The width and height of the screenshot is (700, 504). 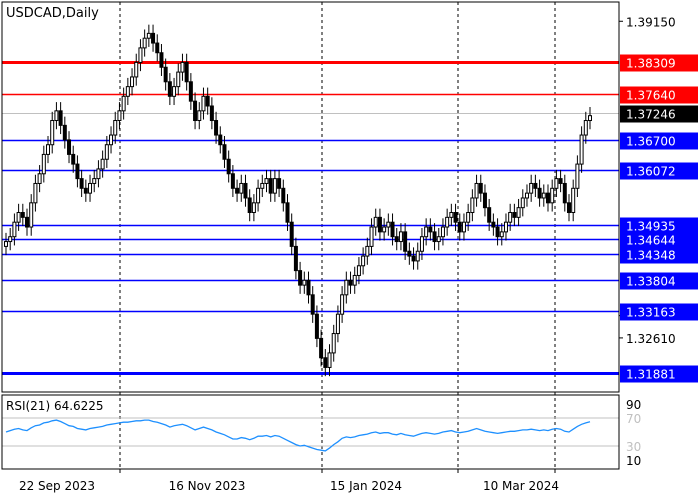 What do you see at coordinates (633, 461) in the screenshot?
I see `rsi-axis-label: 10` at bounding box center [633, 461].